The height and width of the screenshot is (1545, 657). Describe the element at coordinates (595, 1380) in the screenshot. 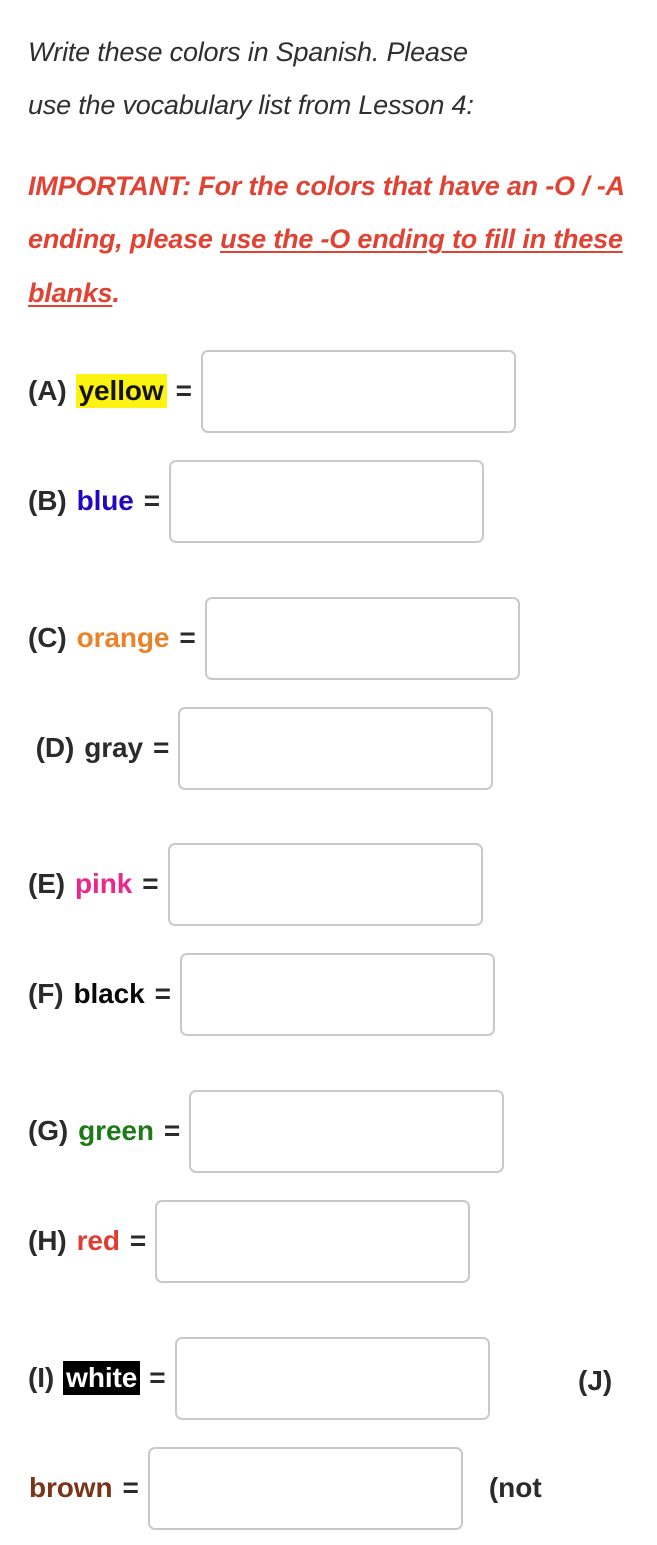

I see `item-marker-j: (J)` at that location.